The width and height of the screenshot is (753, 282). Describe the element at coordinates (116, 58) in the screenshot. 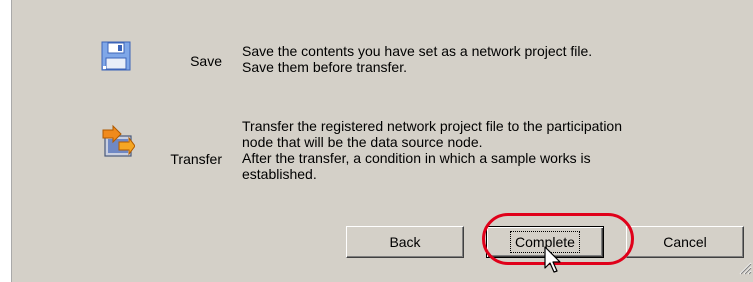

I see `floppy-disk-icon` at that location.